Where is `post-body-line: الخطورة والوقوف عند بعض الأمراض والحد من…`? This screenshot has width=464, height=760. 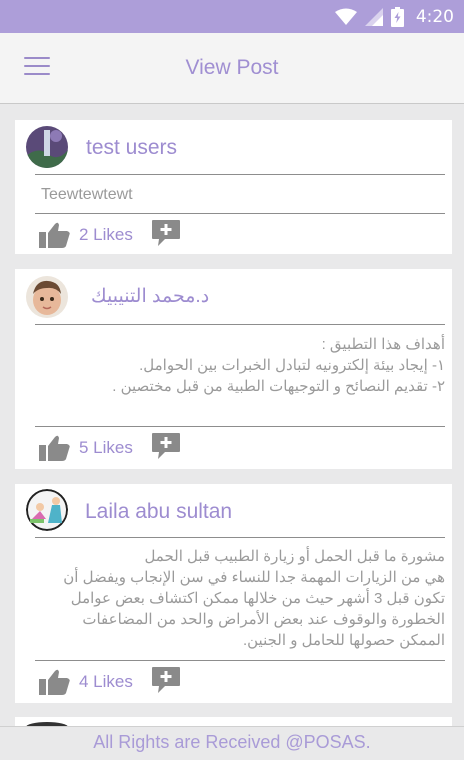
post-body-line: الخطورة والوقوف عند بعض الأمراض والحد من… is located at coordinates (263, 619).